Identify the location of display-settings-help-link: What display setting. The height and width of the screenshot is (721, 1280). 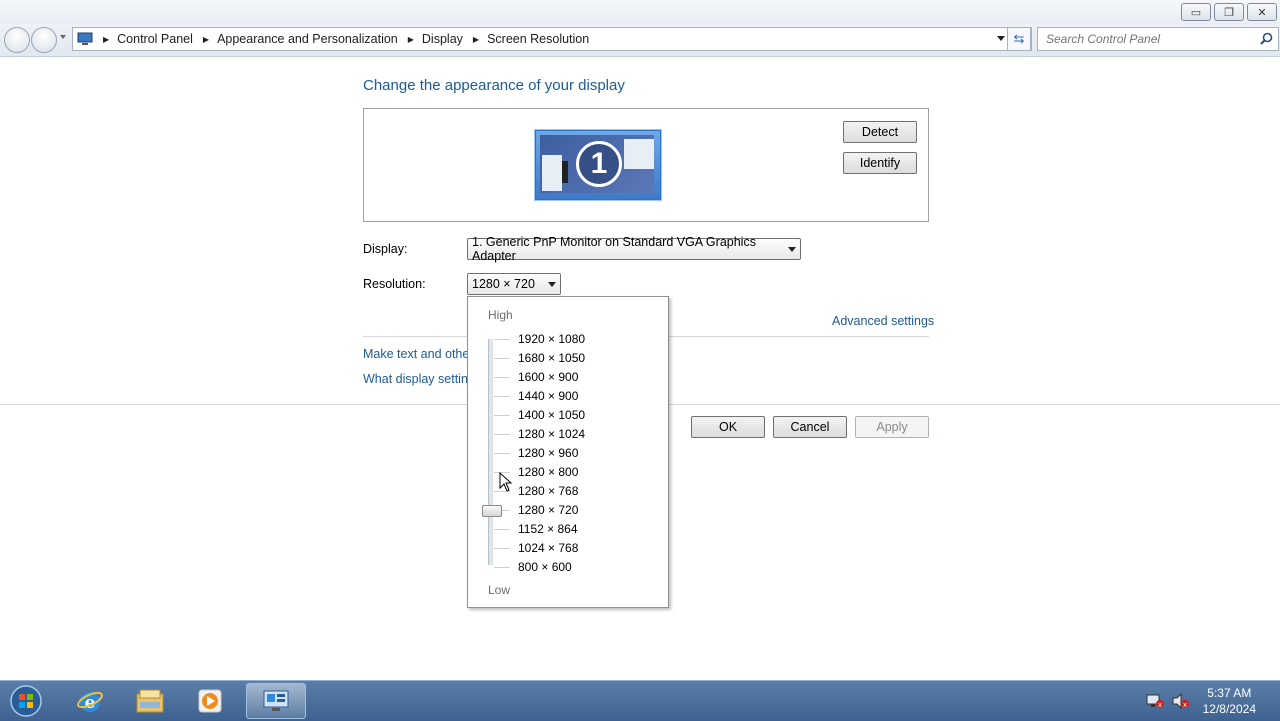
(419, 379).